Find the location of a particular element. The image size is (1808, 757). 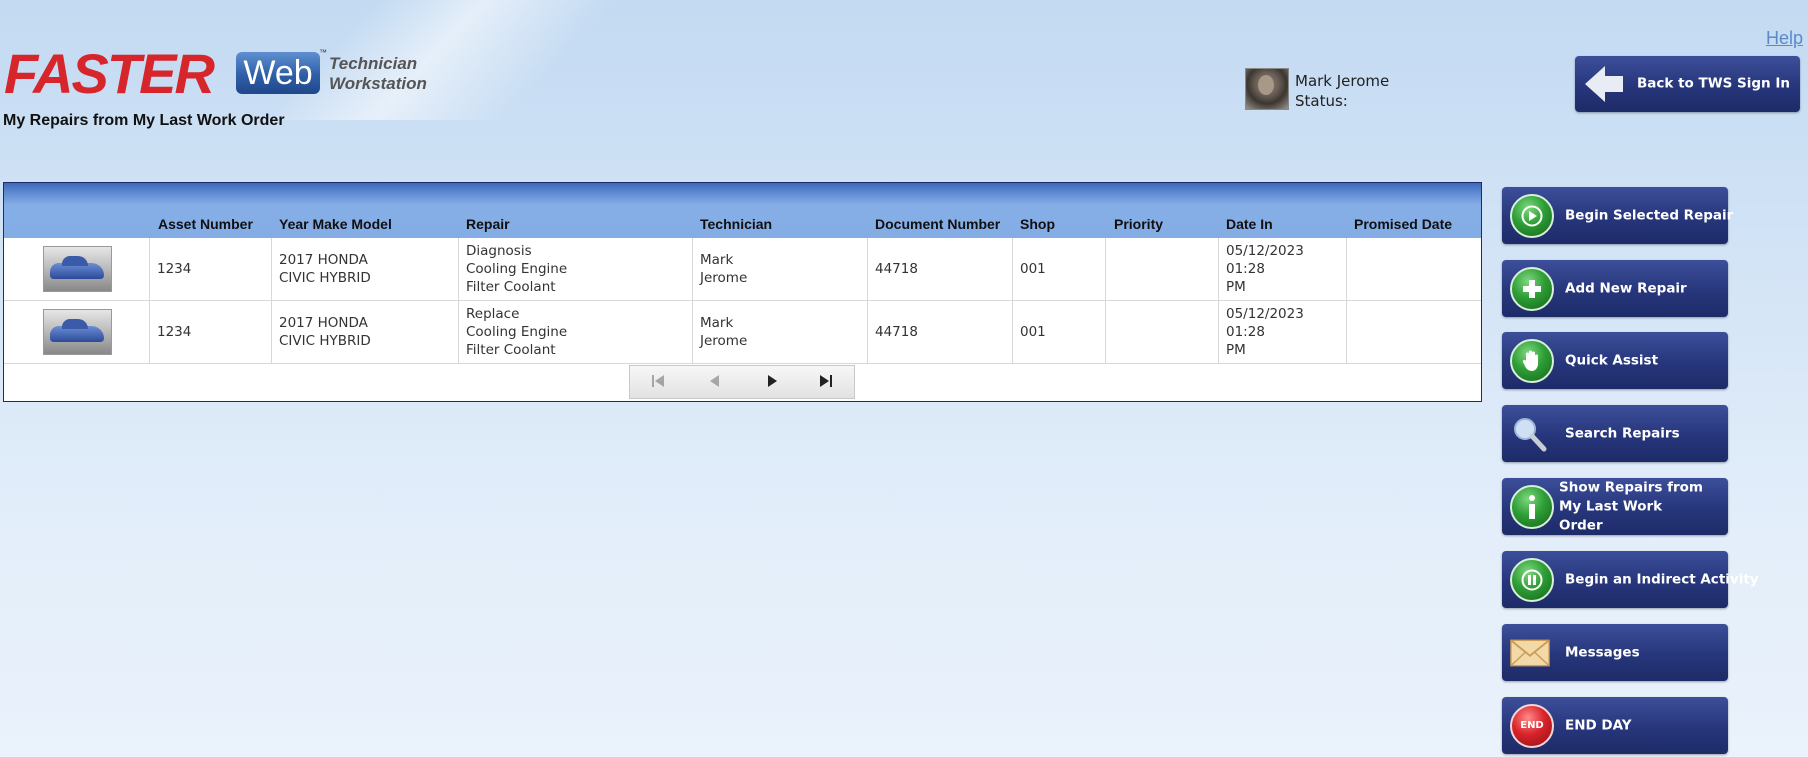

show-repairs-last-work-order-button: Show Repairs from My Last Work Order is located at coordinates (1615, 506).